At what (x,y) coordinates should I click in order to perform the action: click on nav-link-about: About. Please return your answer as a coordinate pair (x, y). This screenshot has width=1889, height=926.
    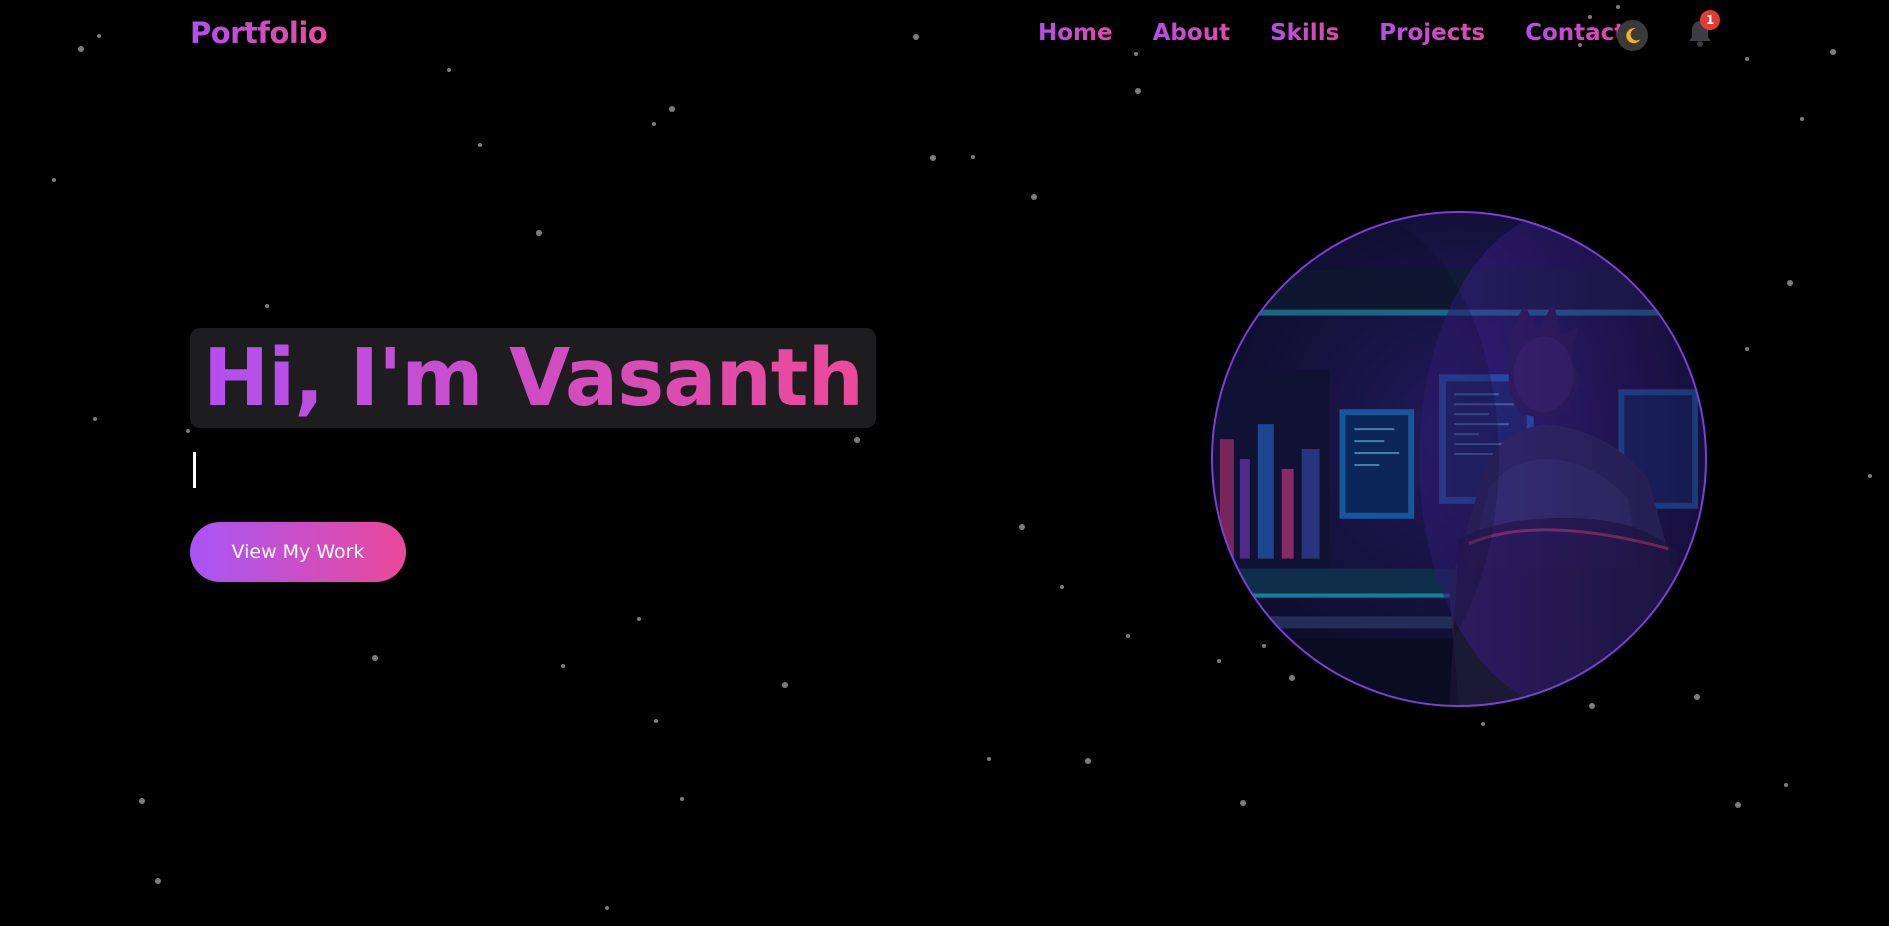
    Looking at the image, I should click on (1191, 33).